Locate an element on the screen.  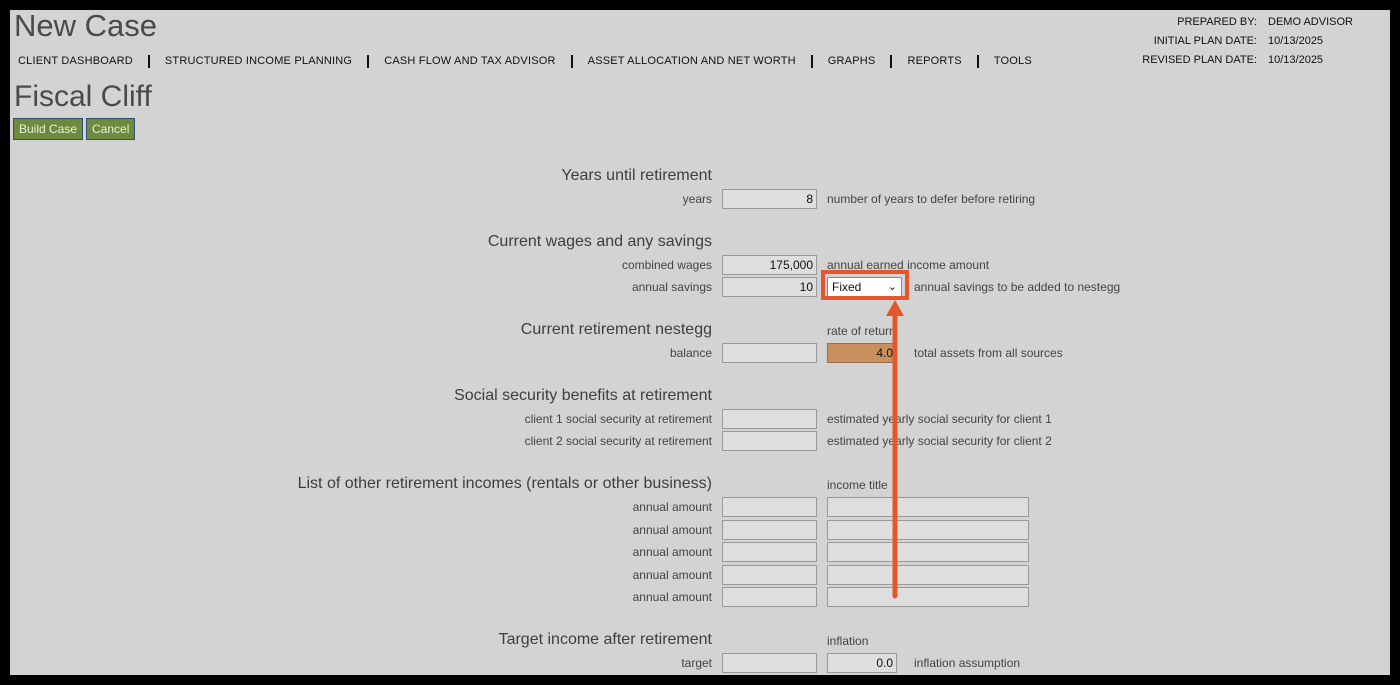
label-income-title: income title is located at coordinates (857, 485).